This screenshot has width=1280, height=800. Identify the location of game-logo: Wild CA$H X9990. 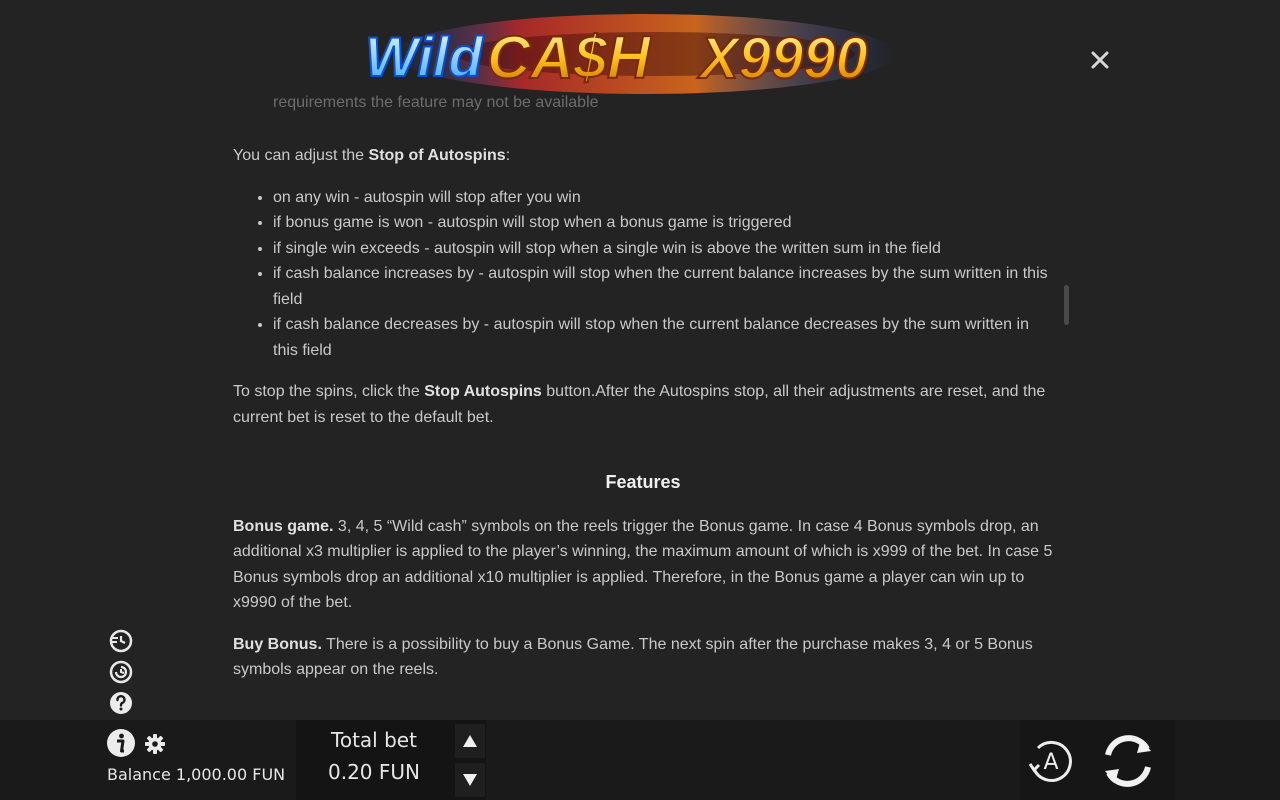
(635, 54).